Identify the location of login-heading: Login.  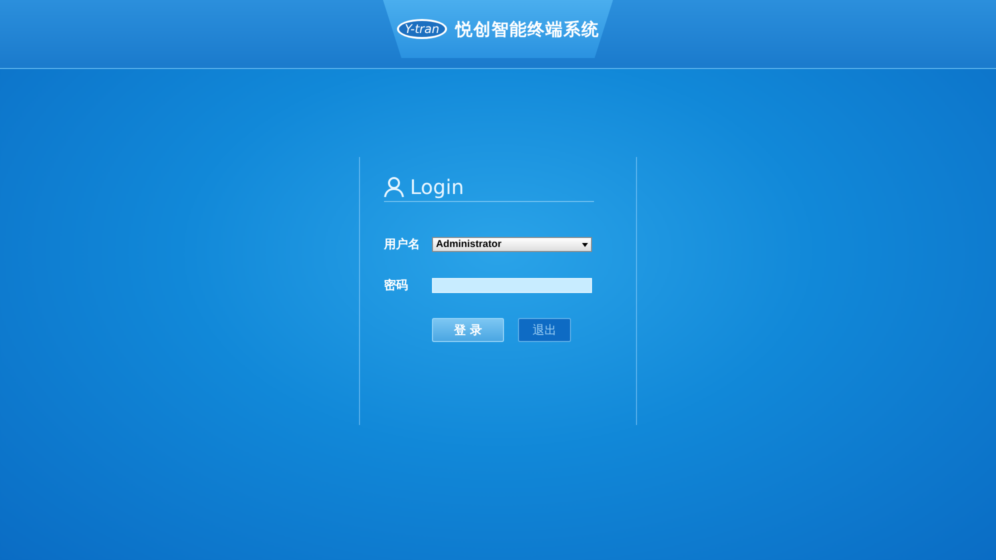
(437, 187).